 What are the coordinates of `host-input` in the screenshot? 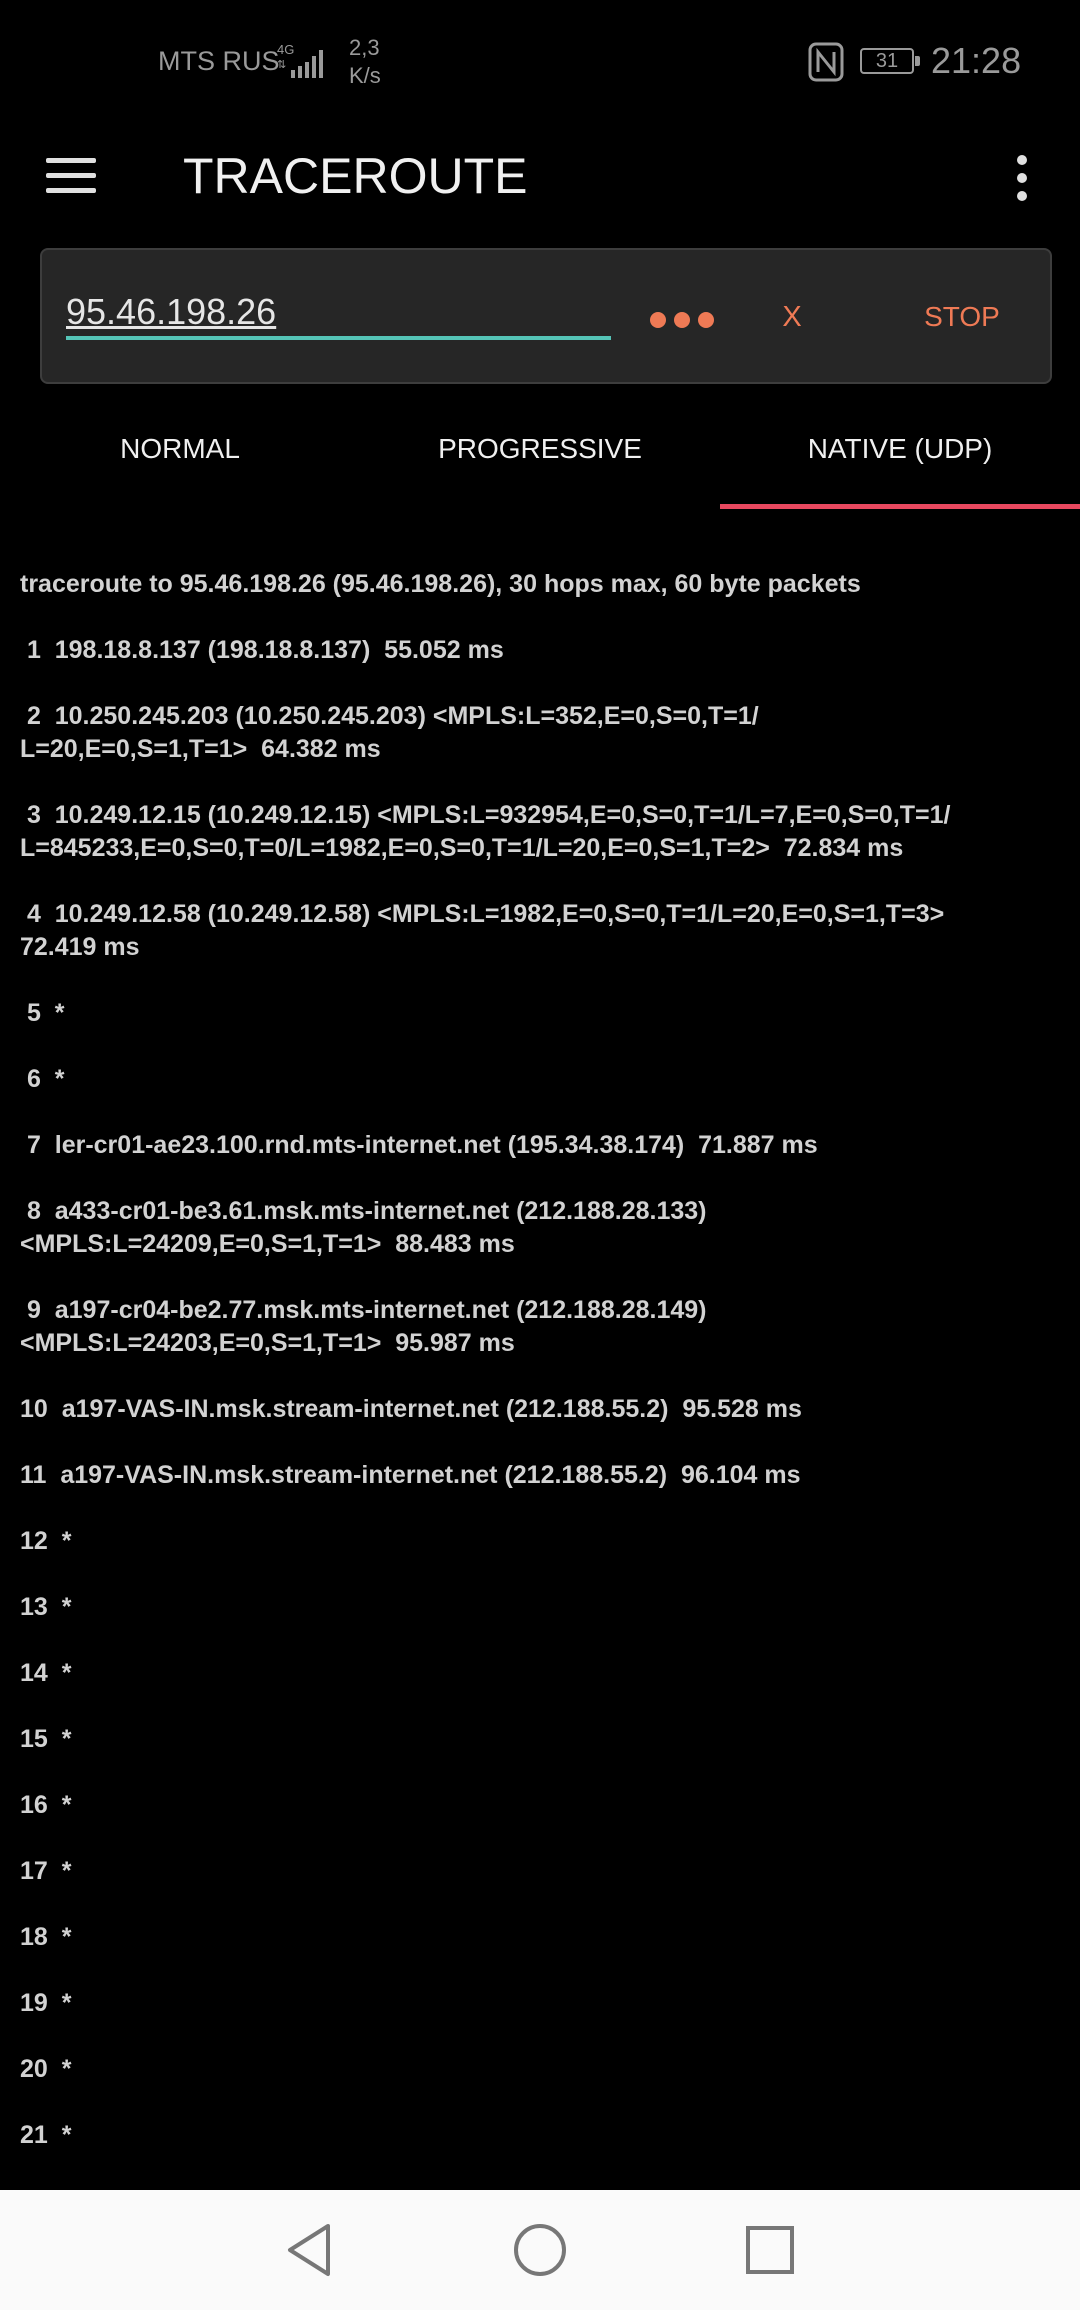 It's located at (338, 314).